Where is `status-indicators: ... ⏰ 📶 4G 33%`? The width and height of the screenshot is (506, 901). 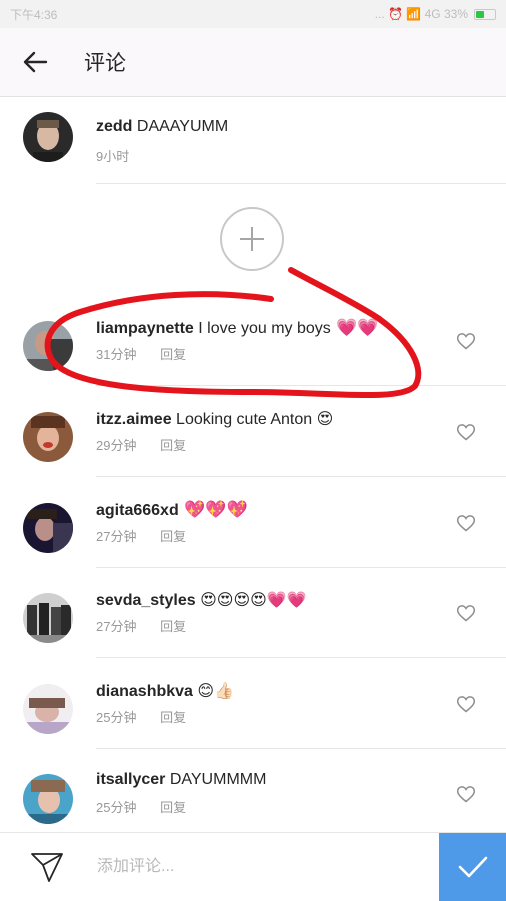
status-indicators: ... ⏰ 📶 4G 33% is located at coordinates (421, 14).